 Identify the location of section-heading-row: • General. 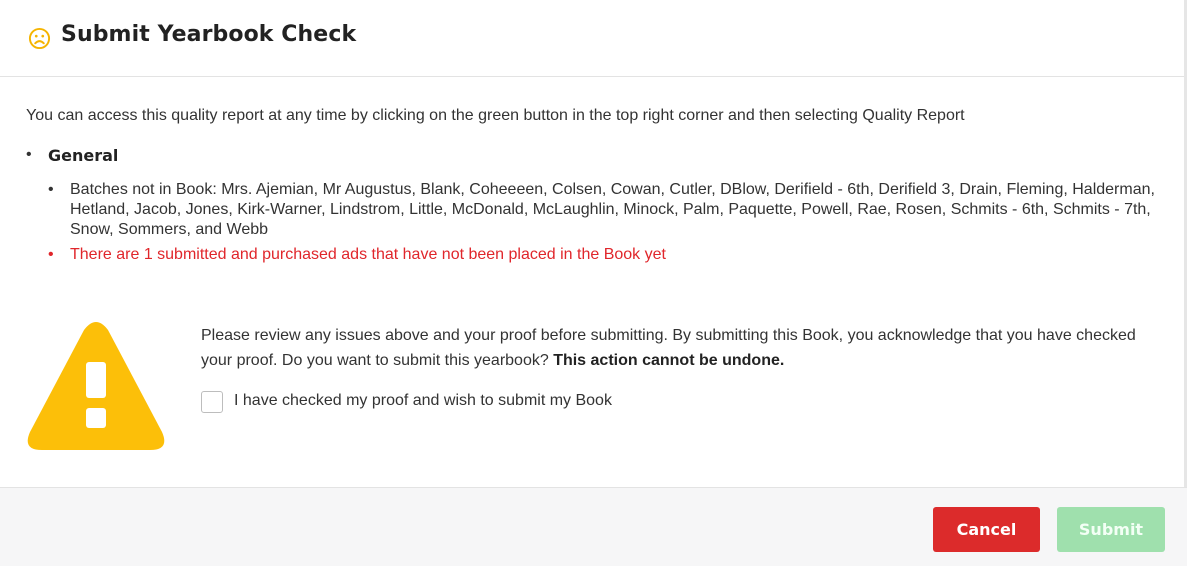
(591, 157).